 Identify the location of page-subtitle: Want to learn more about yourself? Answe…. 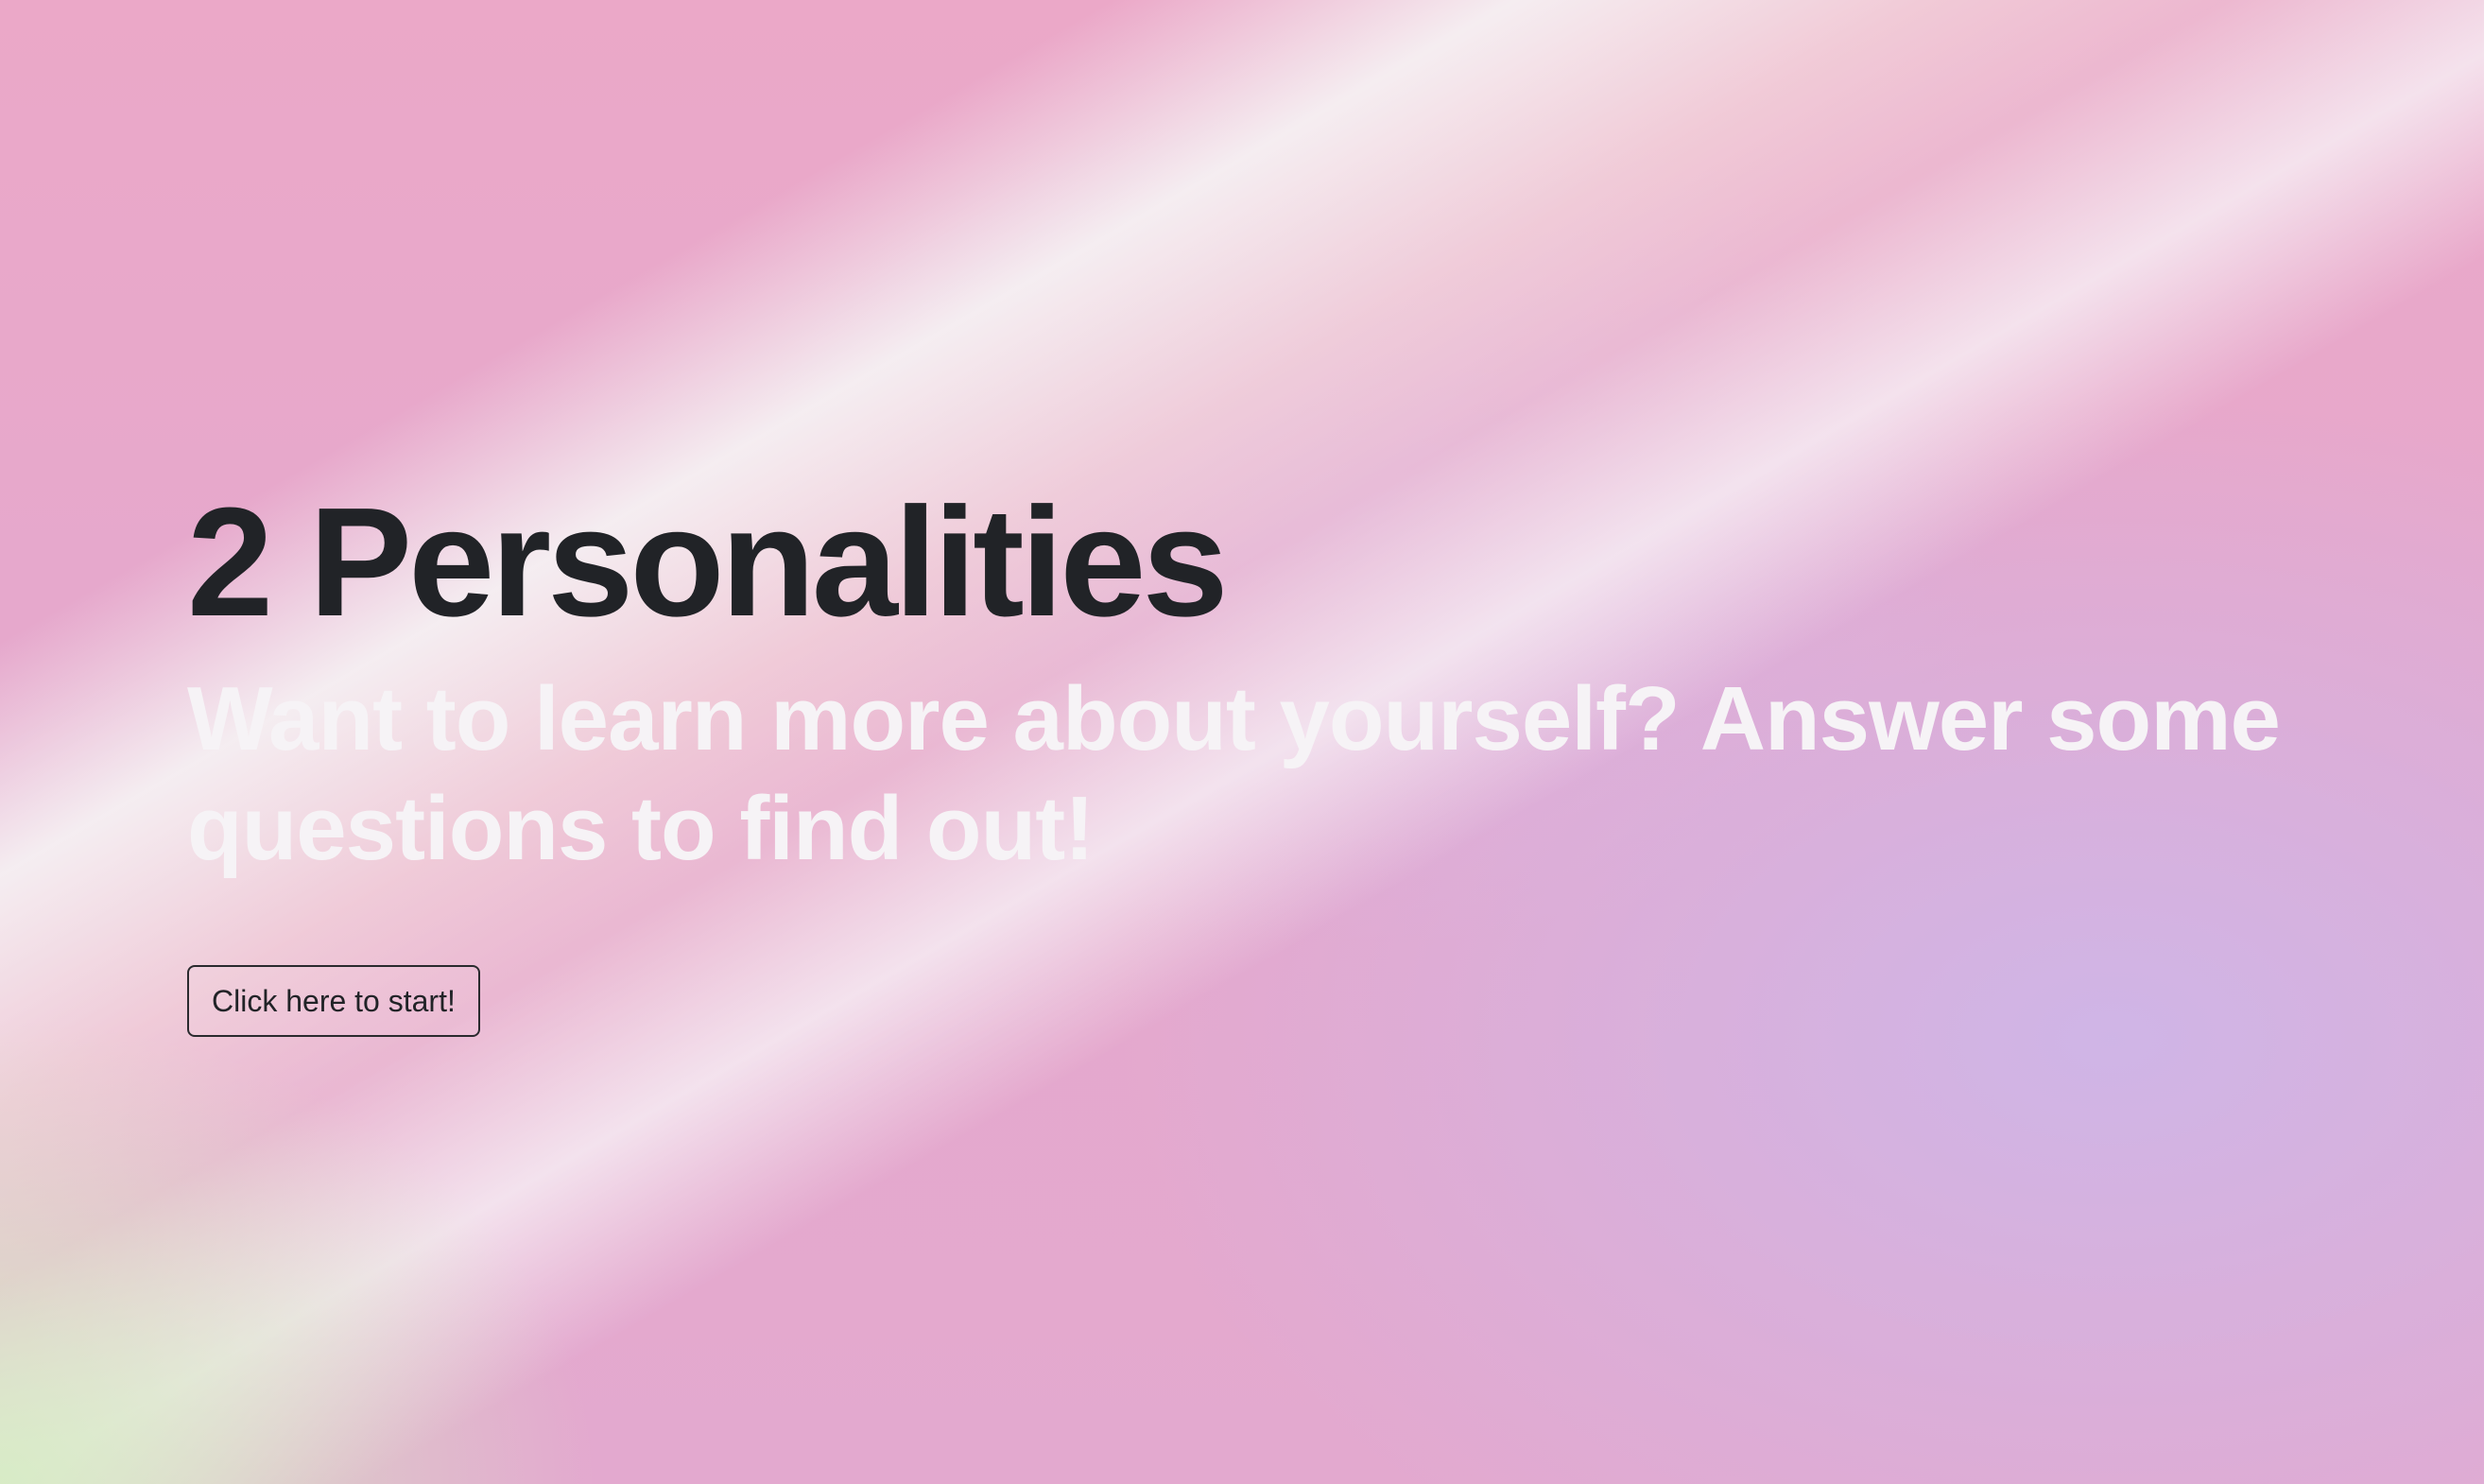
(1234, 773).